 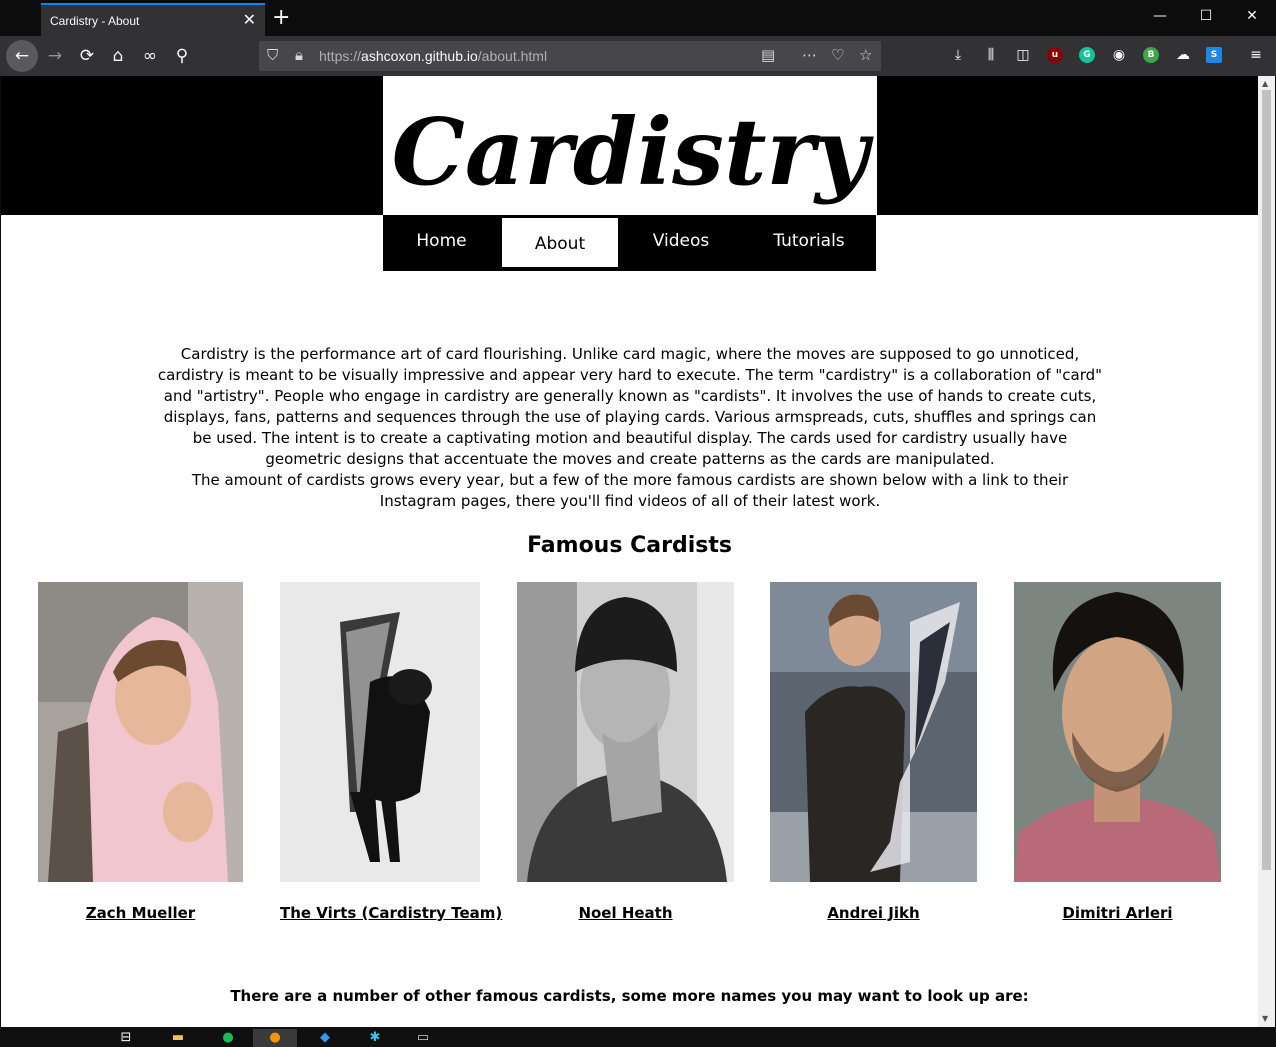 I want to click on wrench-icon: ⚲, so click(x=182, y=56).